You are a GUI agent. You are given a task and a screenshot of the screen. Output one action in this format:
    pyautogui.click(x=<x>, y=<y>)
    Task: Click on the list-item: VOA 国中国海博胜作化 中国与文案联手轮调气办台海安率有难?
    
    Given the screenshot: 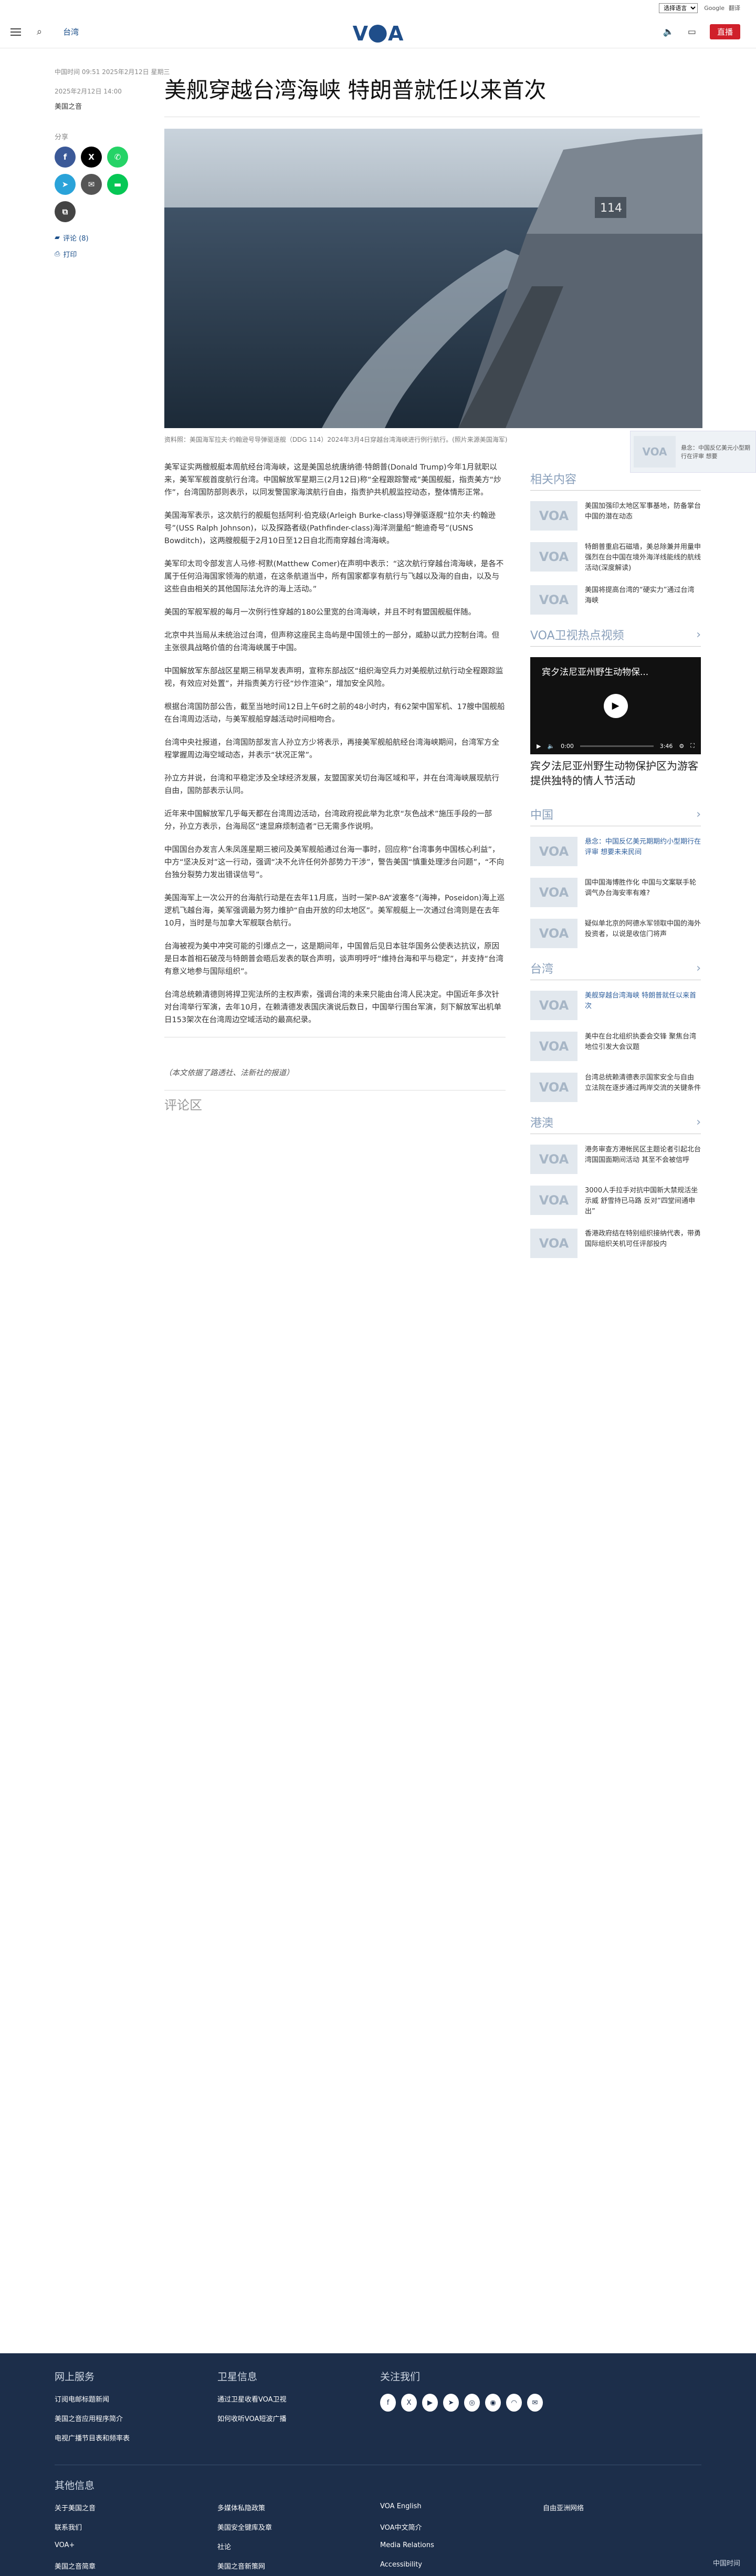 What is the action you would take?
    pyautogui.click(x=615, y=892)
    